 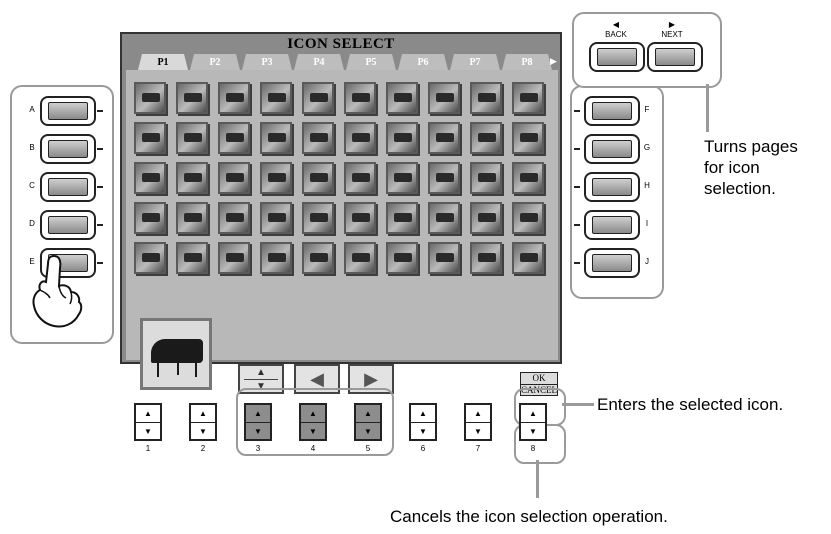 I want to click on tab-scroll-arrow-icon: ▶, so click(x=553, y=61).